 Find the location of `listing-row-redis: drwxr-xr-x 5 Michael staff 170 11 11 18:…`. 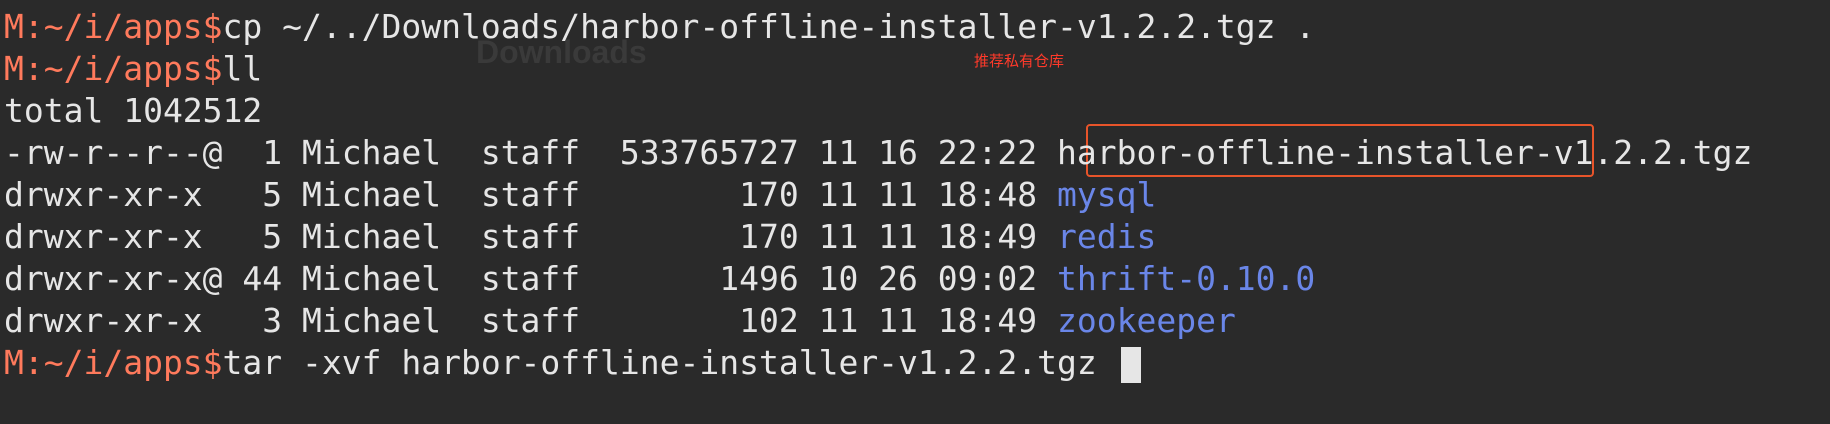

listing-row-redis: drwxr-xr-x 5 Michael staff 170 11 11 18:… is located at coordinates (580, 237).